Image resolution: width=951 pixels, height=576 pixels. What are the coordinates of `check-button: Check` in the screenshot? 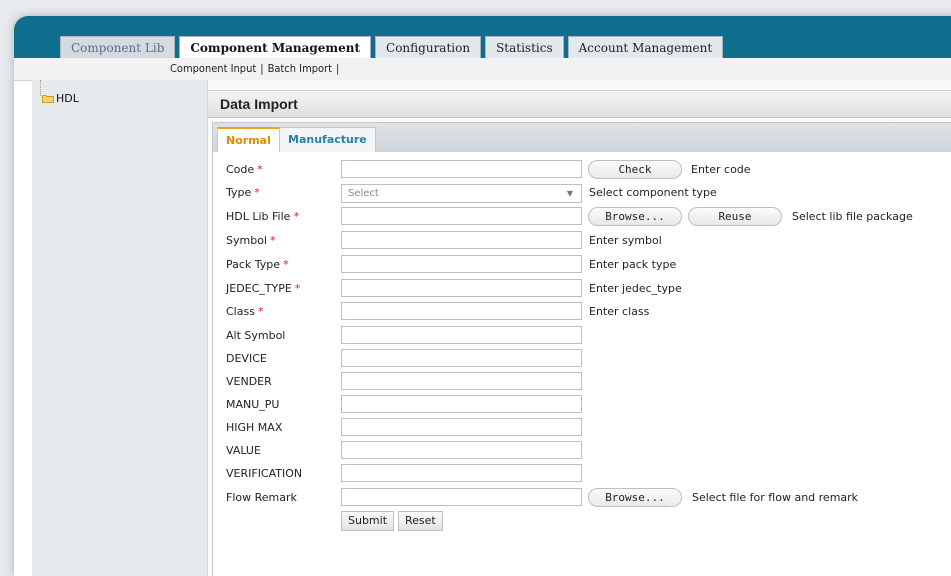 It's located at (635, 169).